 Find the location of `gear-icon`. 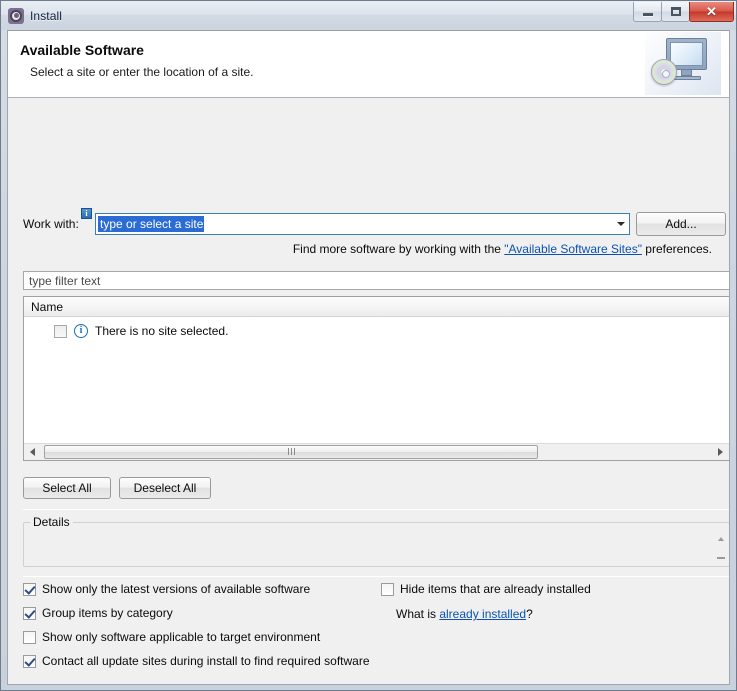

gear-icon is located at coordinates (16, 15).